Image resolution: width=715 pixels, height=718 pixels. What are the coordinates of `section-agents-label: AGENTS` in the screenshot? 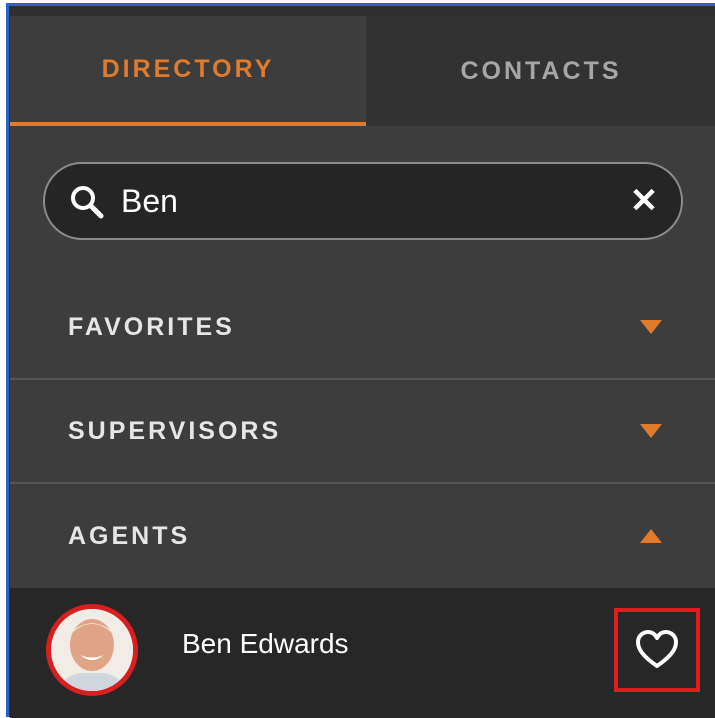 It's located at (129, 535).